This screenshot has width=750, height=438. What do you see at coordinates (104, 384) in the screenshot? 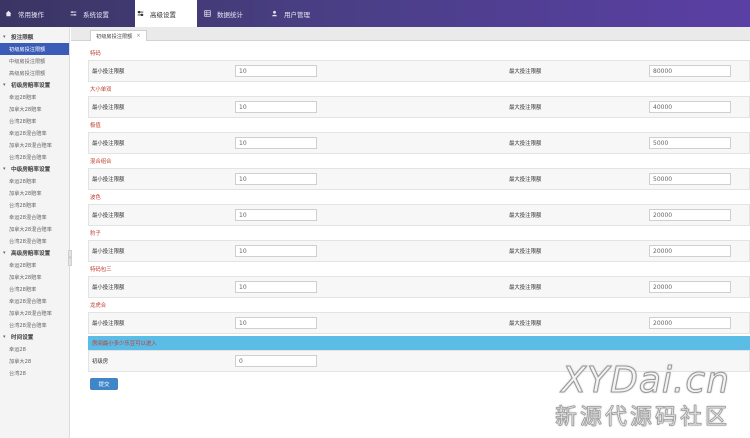
I see `submit-button: 提交` at bounding box center [104, 384].